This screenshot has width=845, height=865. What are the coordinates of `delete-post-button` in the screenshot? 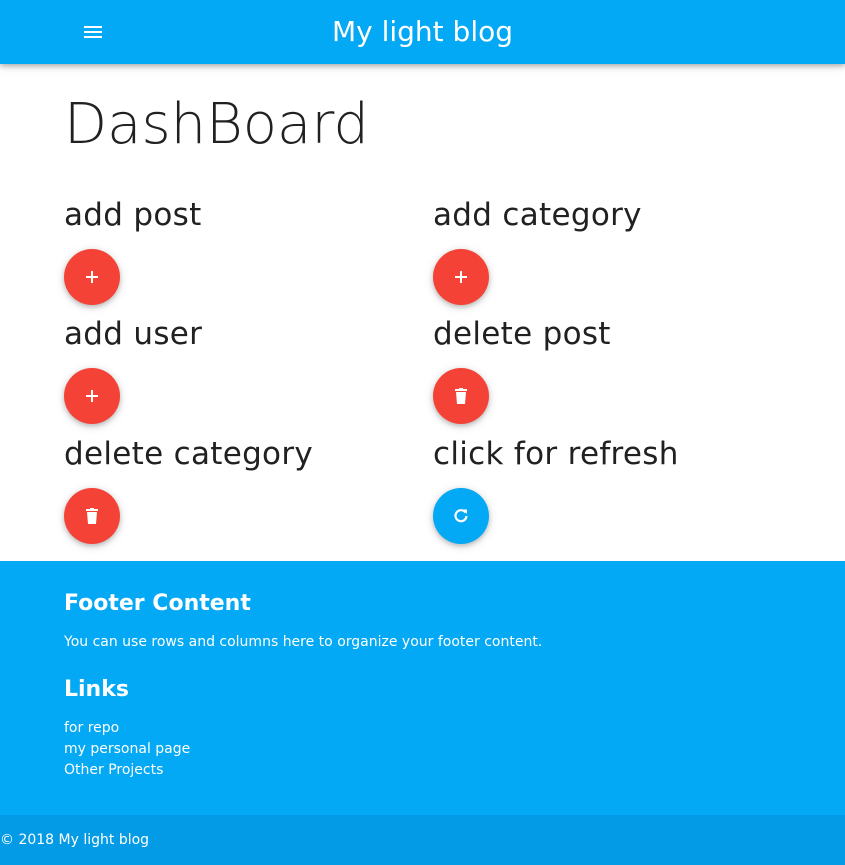 It's located at (461, 396).